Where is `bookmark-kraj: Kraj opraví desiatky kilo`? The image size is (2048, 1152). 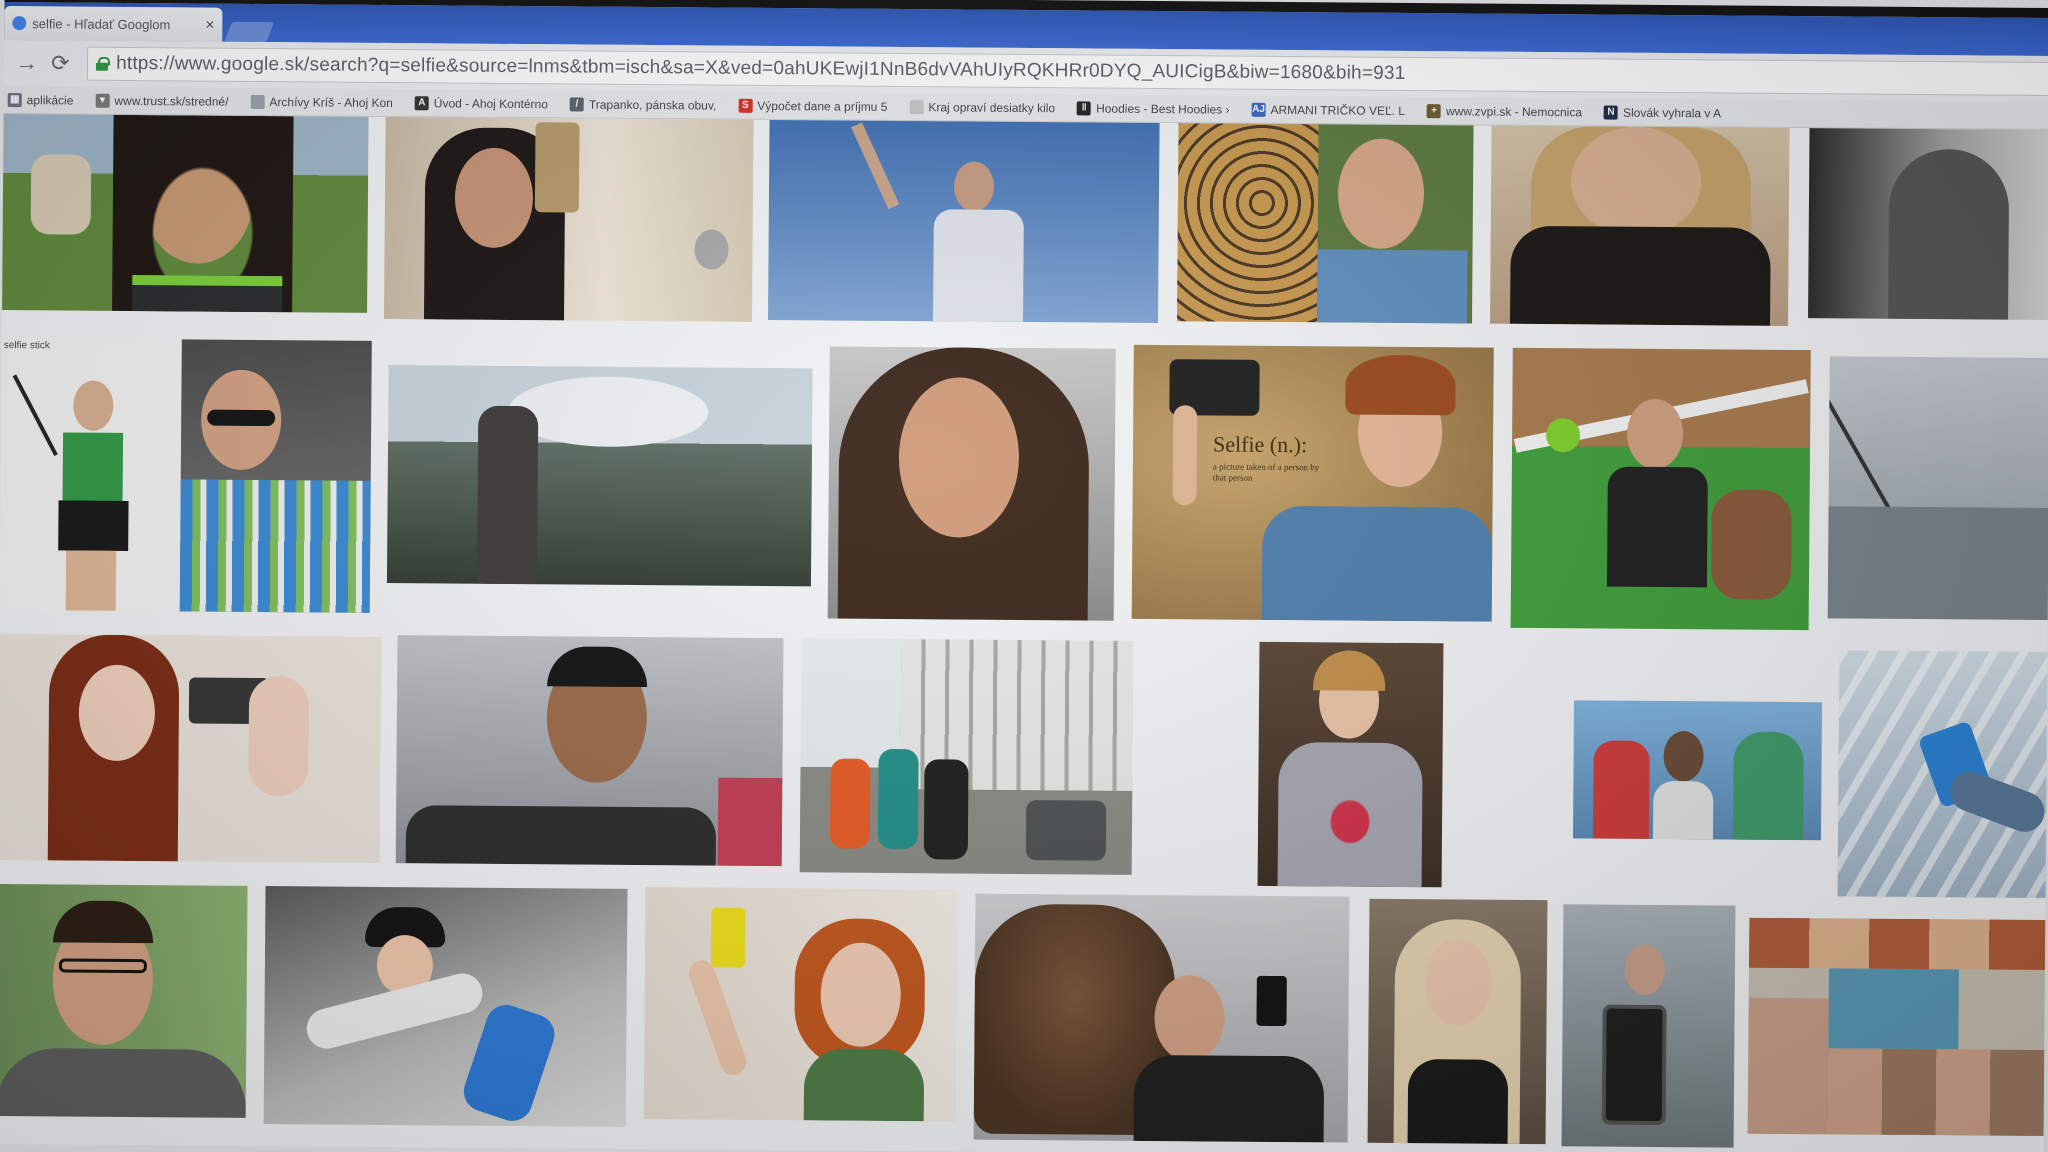
bookmark-kraj: Kraj opraví desiatky kilo is located at coordinates (982, 107).